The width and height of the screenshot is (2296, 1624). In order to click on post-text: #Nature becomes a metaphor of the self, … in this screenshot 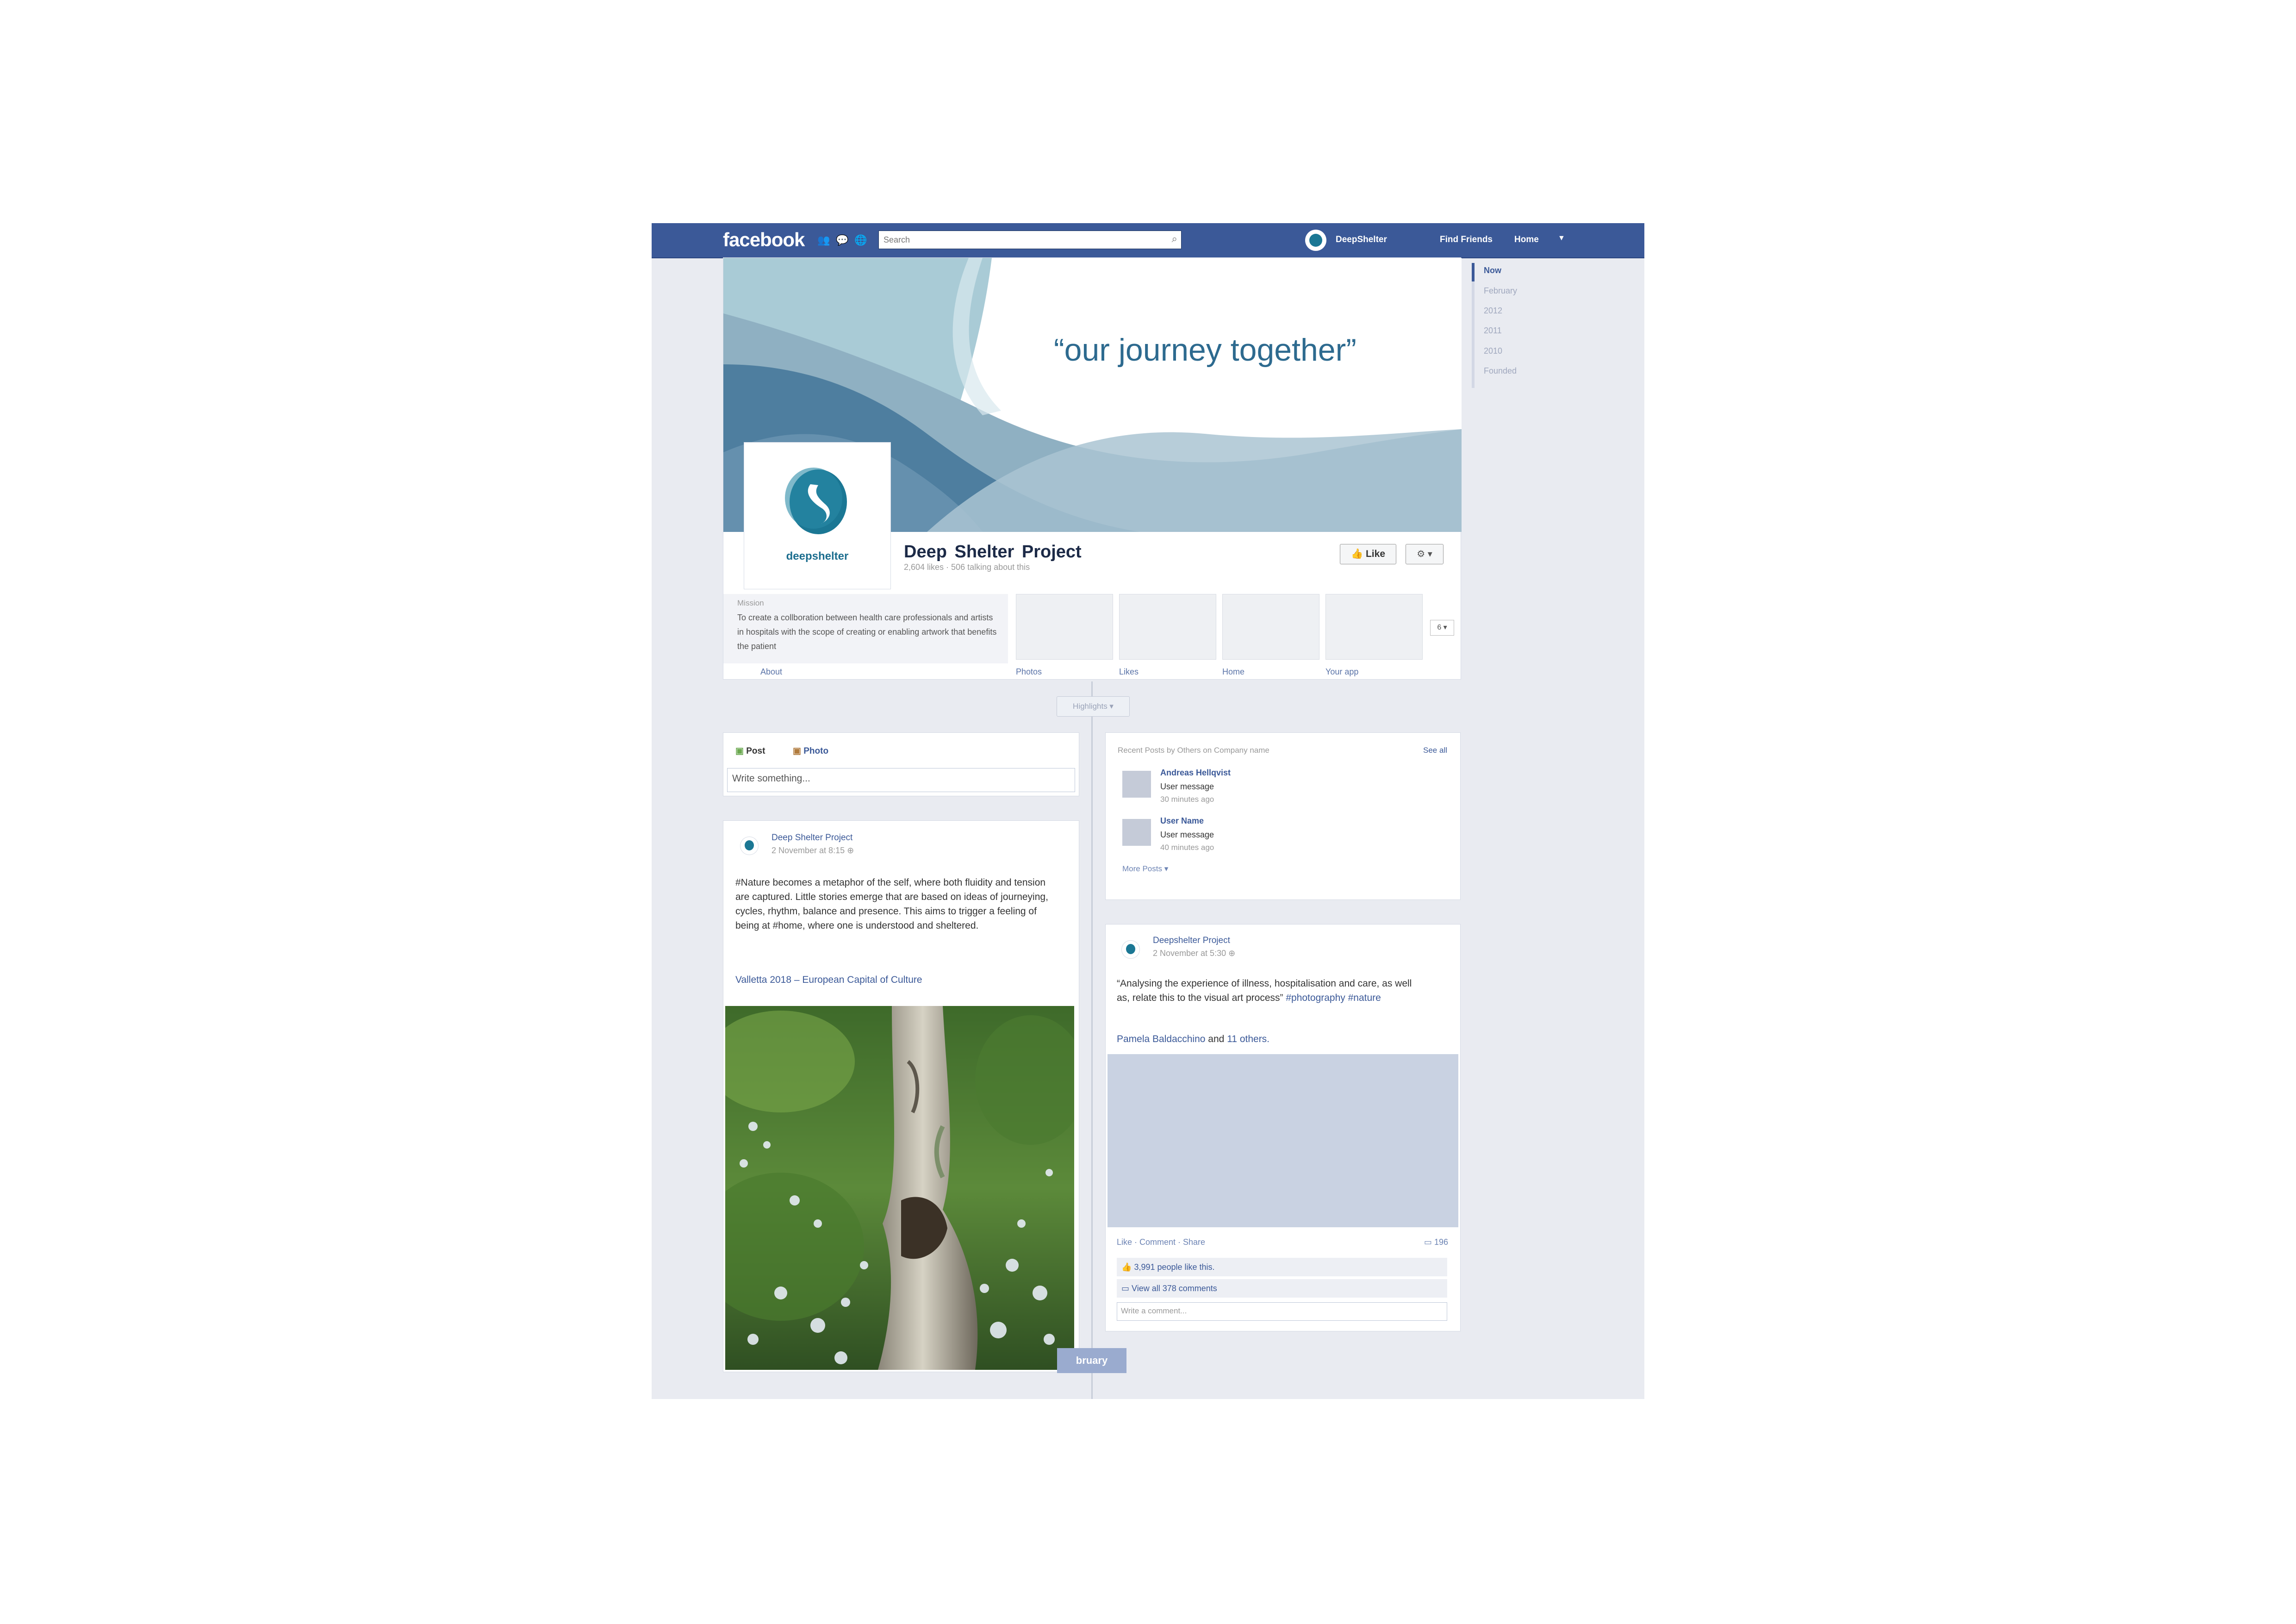, I will do `click(891, 904)`.